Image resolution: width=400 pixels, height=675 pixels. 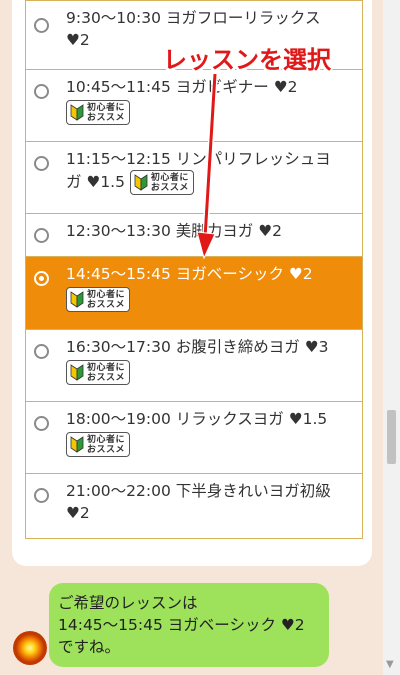 What do you see at coordinates (30, 648) in the screenshot?
I see `avatar-icon` at bounding box center [30, 648].